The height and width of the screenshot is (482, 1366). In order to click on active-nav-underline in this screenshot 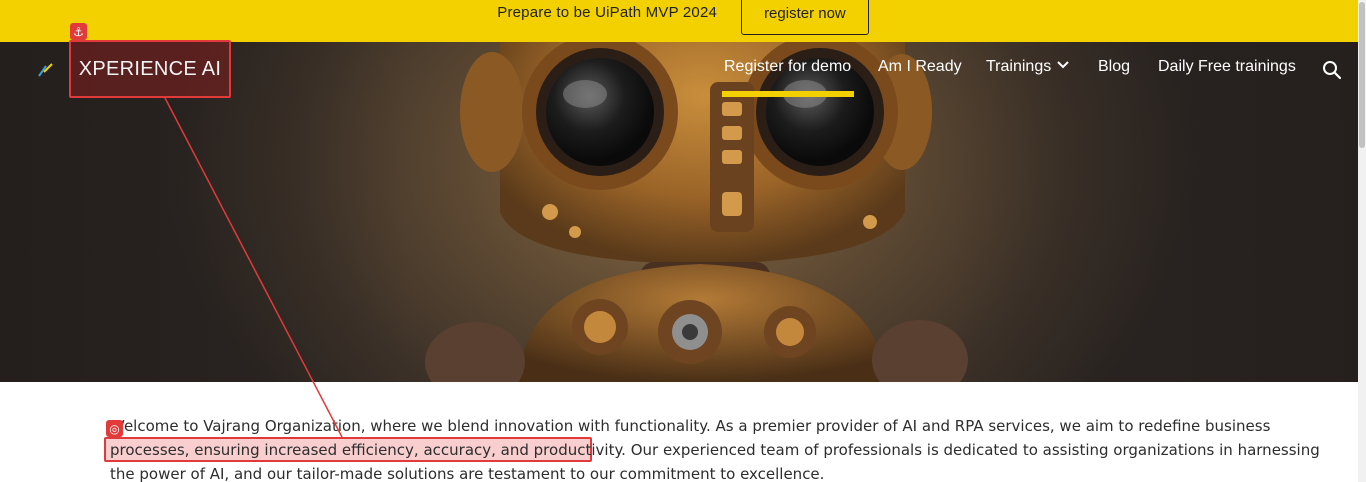, I will do `click(788, 94)`.